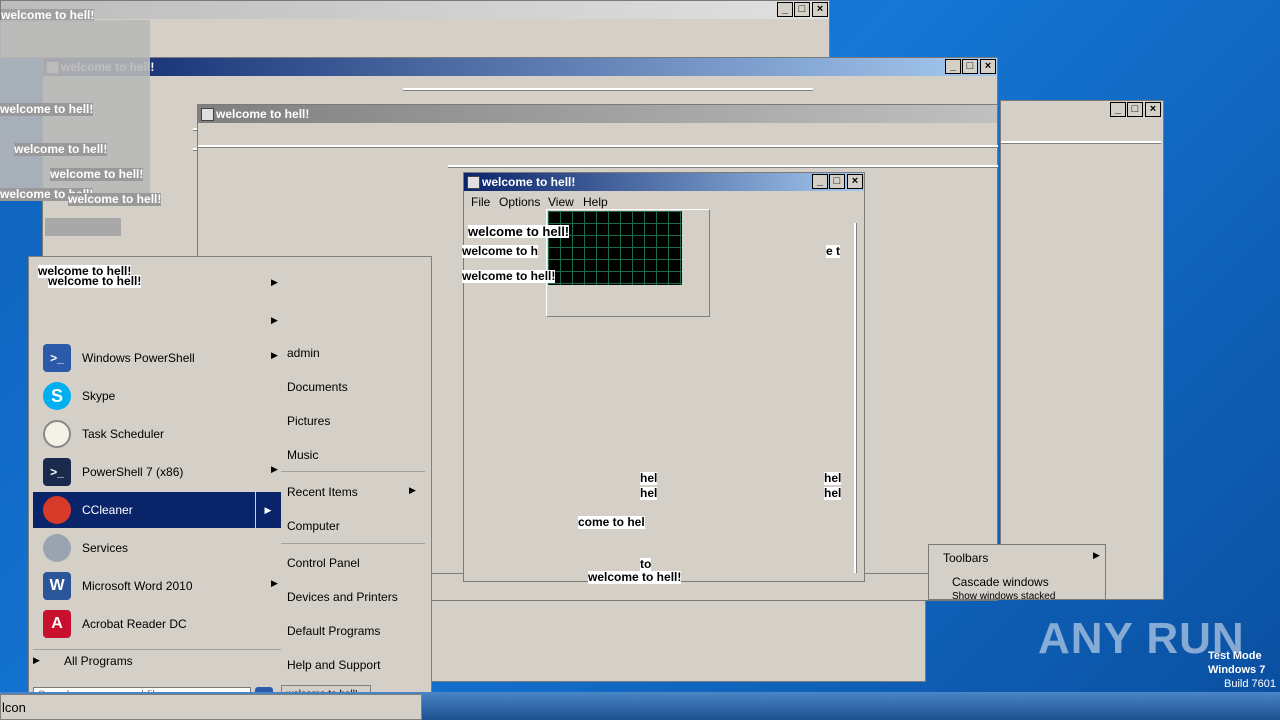  I want to click on powershell7-icon: >_, so click(57, 472).